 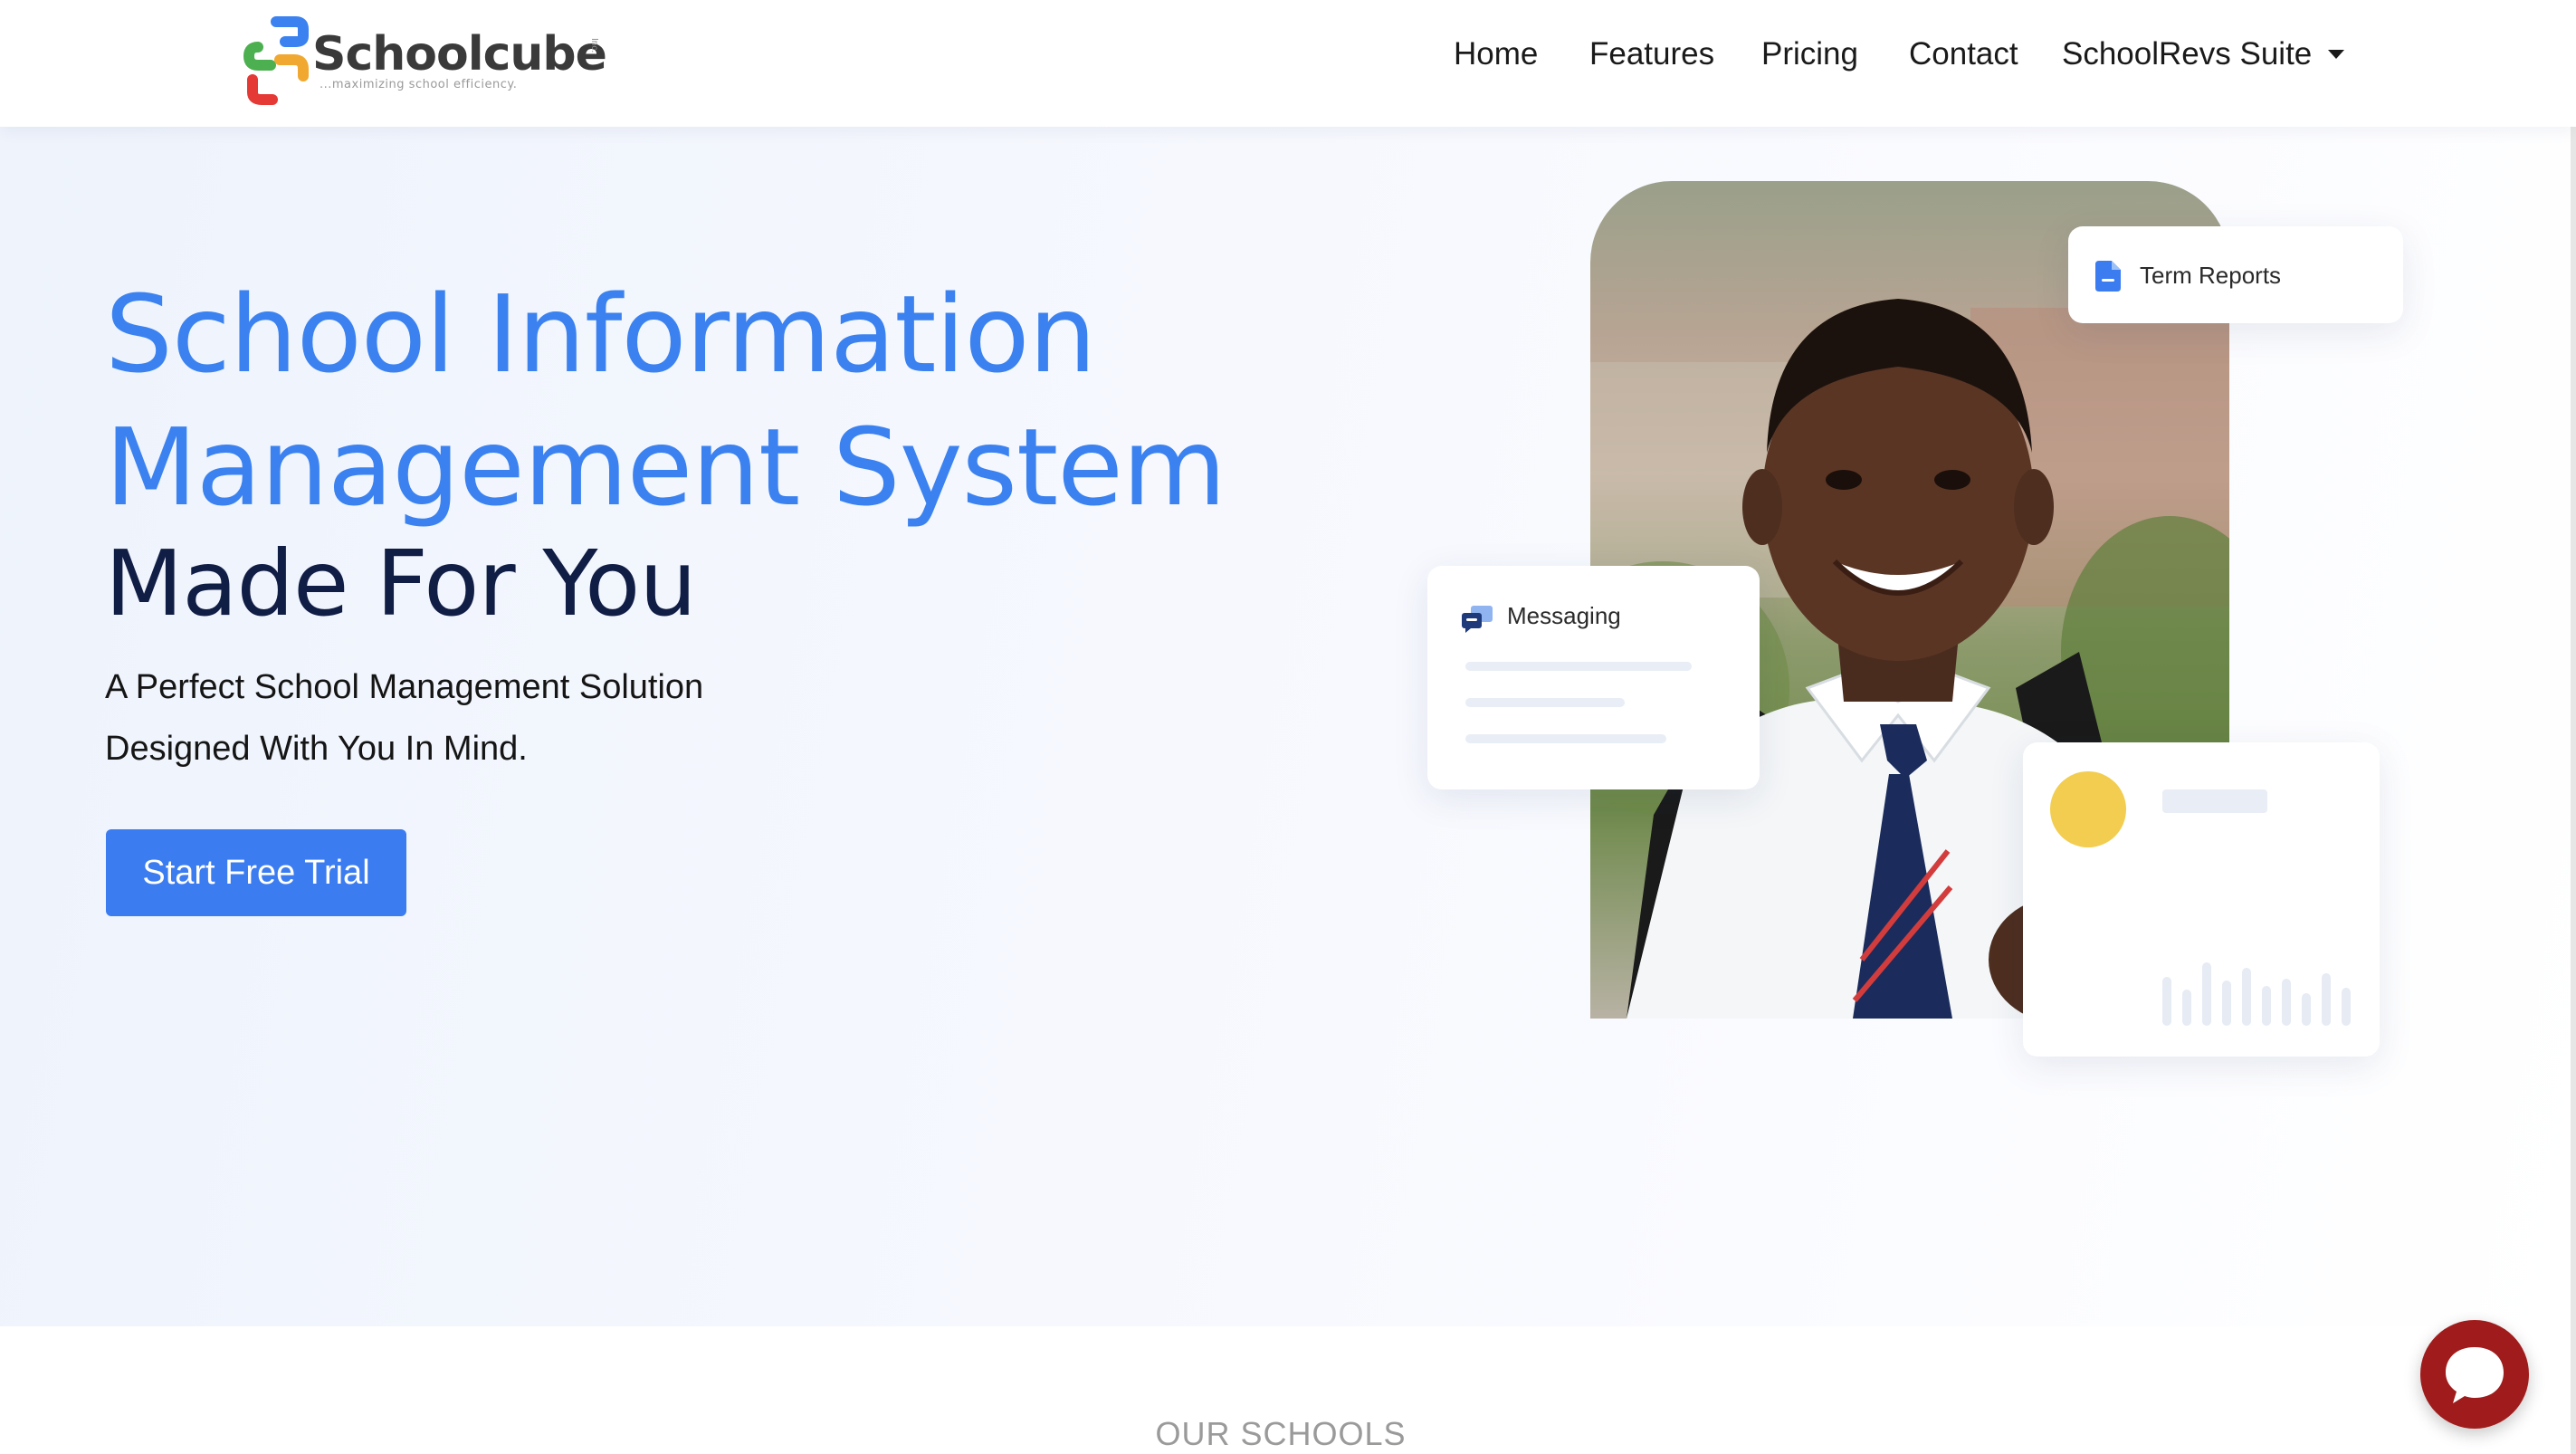 I want to click on hero-subtitle-line-2: Designed With You In Mind., so click(x=316, y=749).